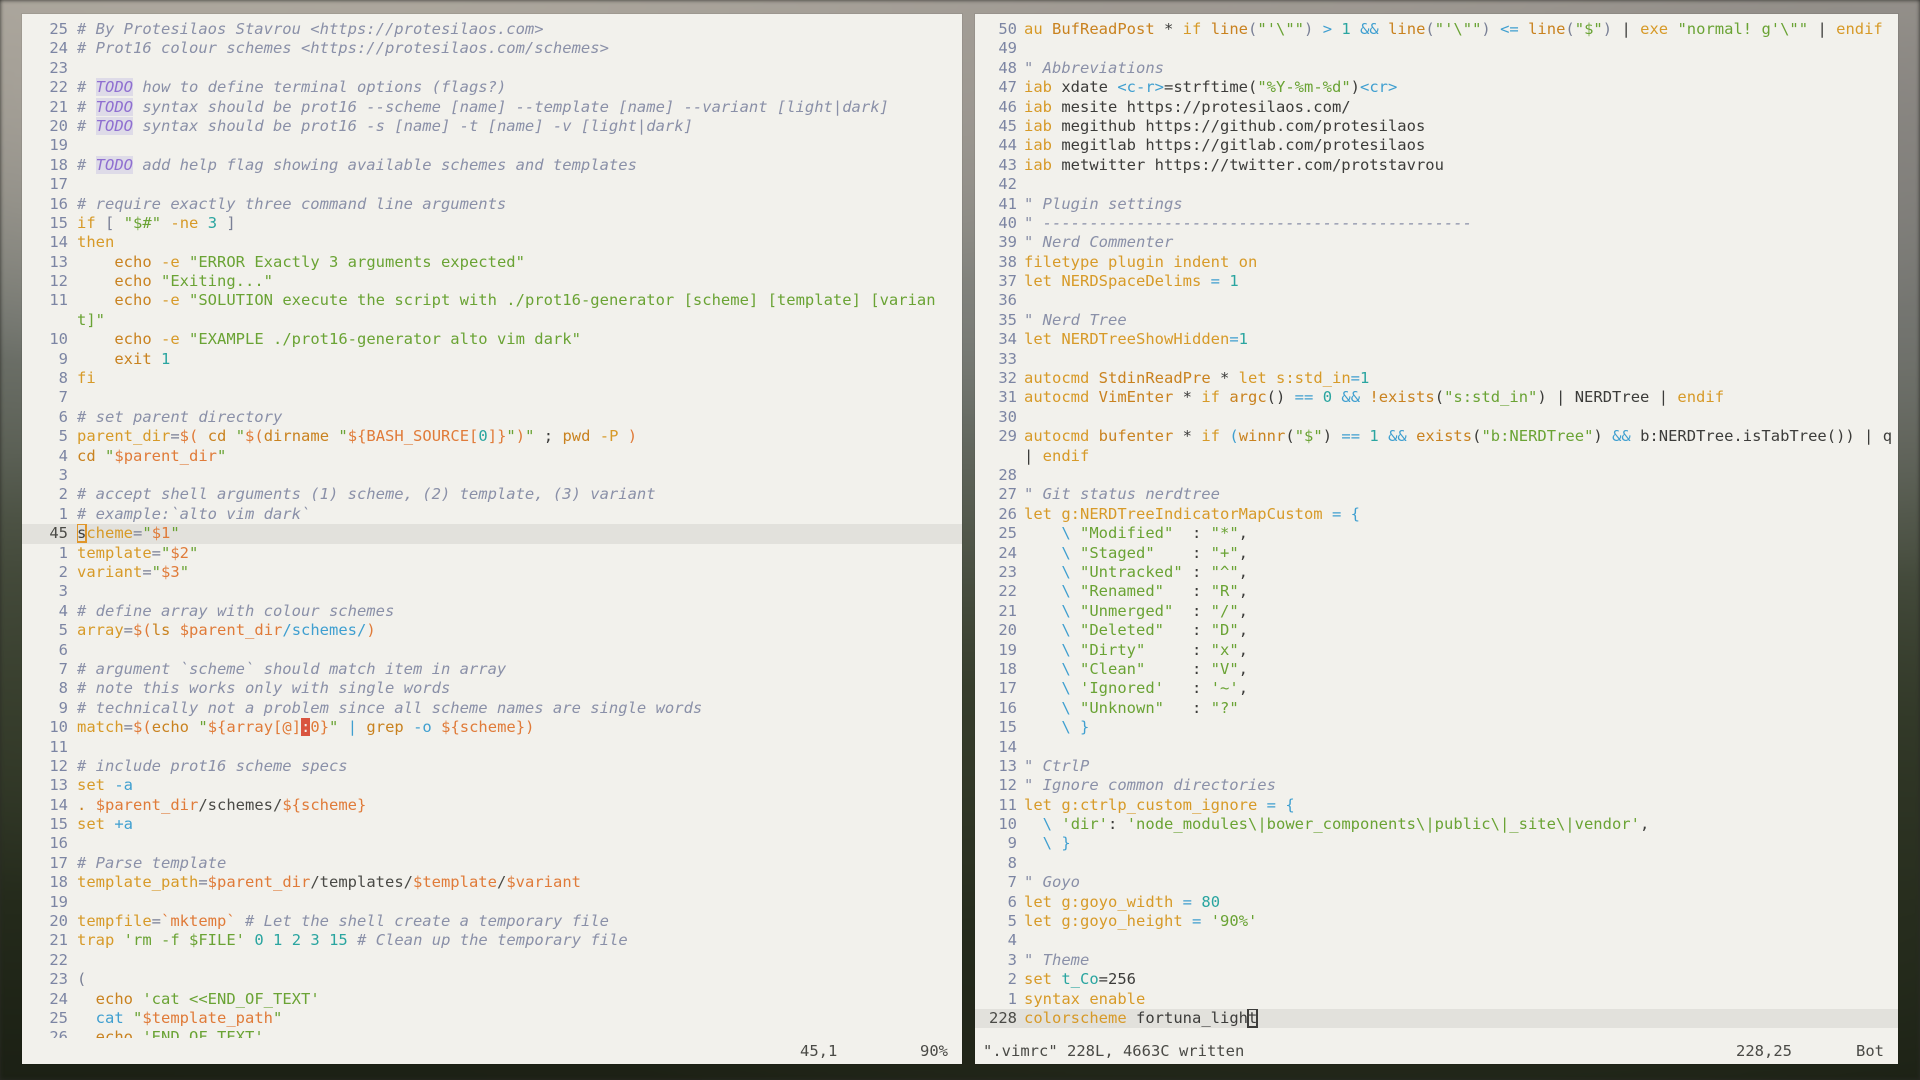 The width and height of the screenshot is (1920, 1080). I want to click on code-line: 4 # define array with colour schemes, so click(492, 611).